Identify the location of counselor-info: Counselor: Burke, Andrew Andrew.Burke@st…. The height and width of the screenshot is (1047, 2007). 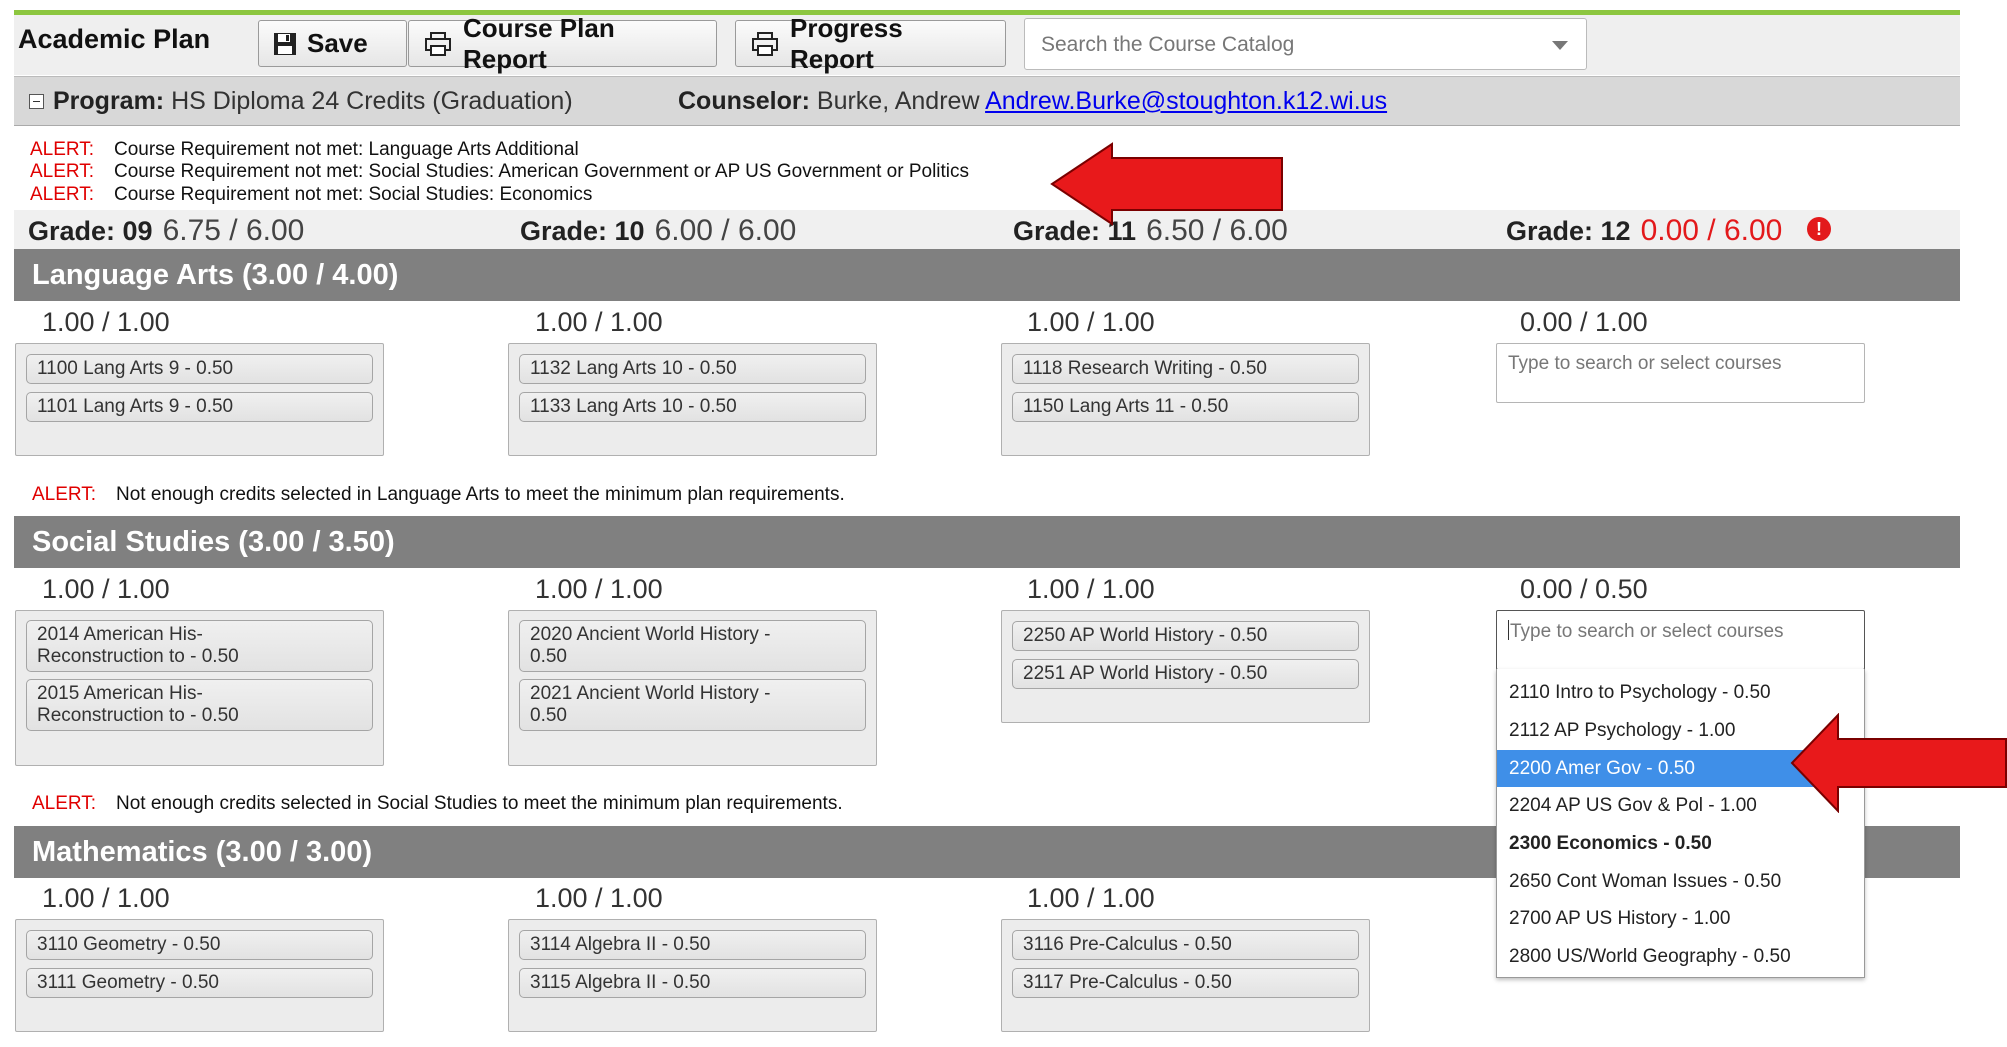
(1032, 101).